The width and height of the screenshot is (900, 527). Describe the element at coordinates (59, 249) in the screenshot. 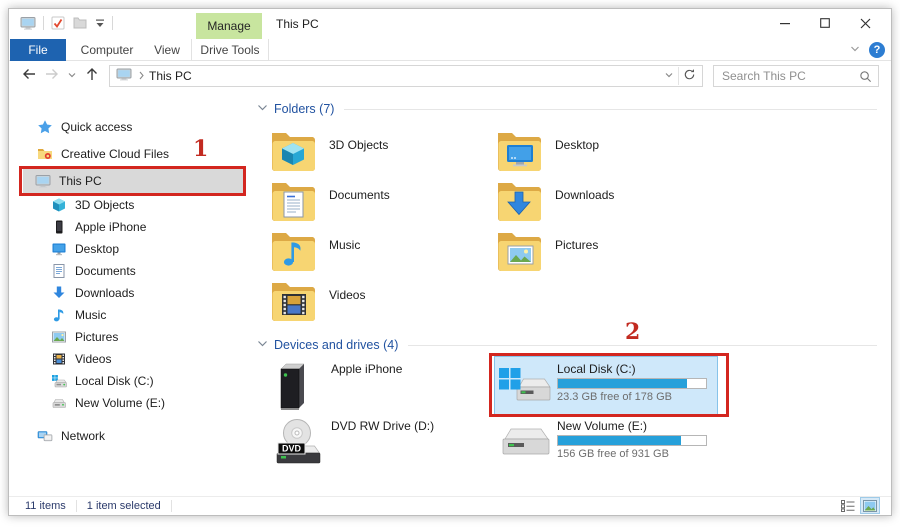

I see `desktop-icon` at that location.